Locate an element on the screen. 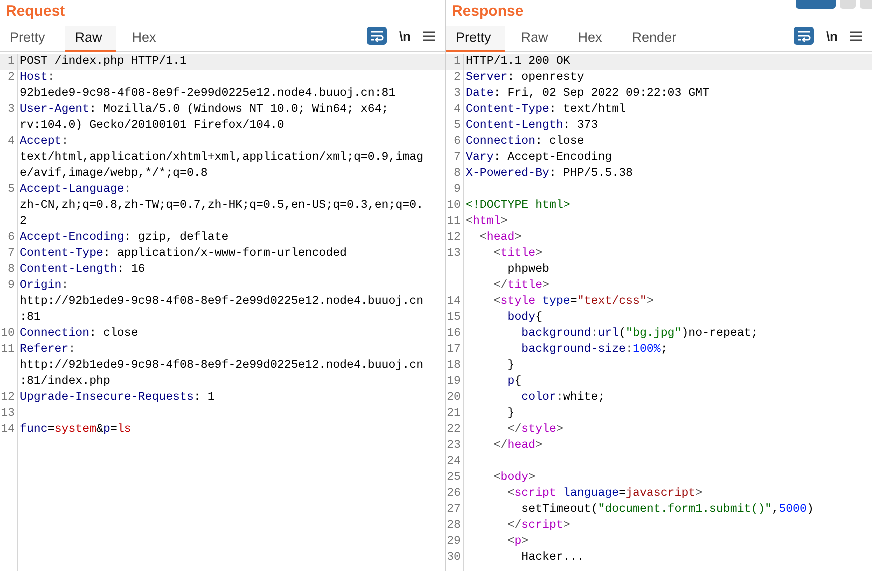 Image resolution: width=872 pixels, height=571 pixels. line-number: 10 is located at coordinates (8, 334).